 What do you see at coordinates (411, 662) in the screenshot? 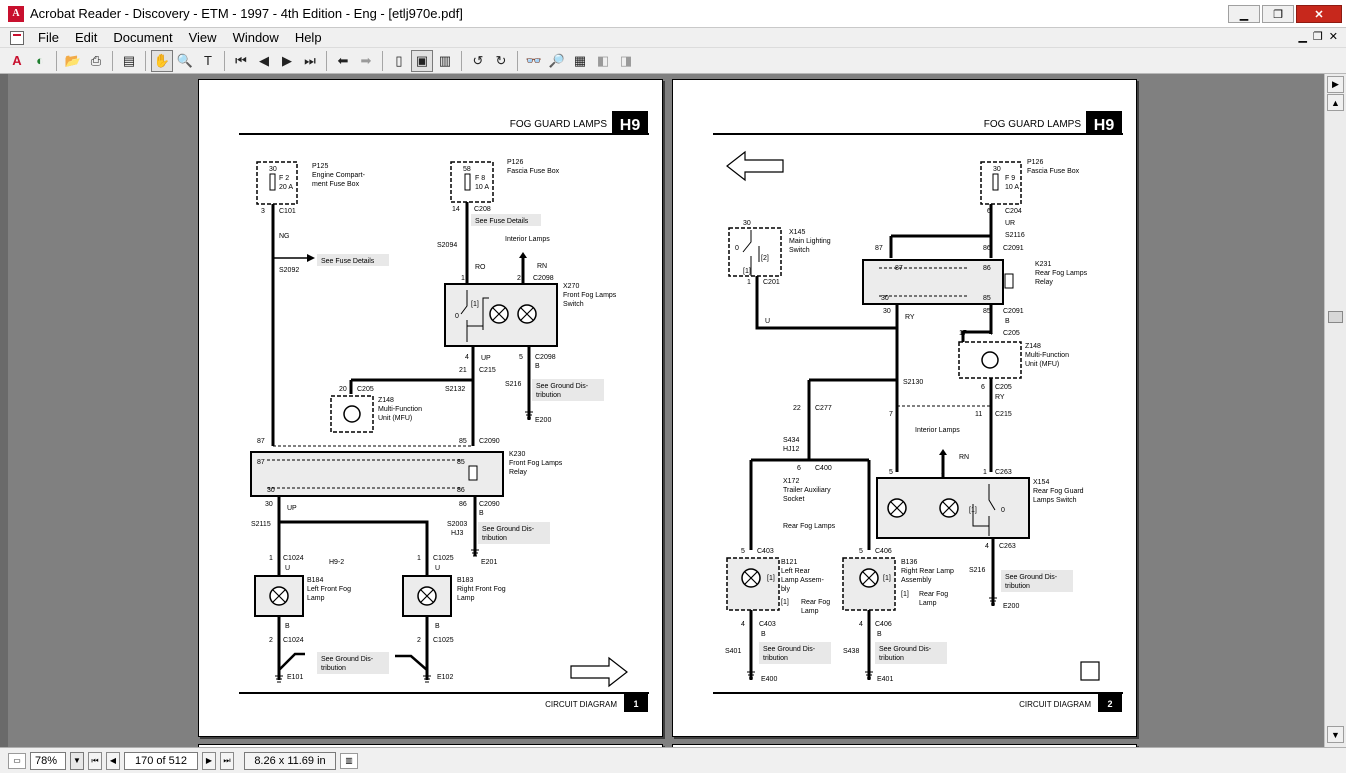
I see `wire` at bounding box center [411, 662].